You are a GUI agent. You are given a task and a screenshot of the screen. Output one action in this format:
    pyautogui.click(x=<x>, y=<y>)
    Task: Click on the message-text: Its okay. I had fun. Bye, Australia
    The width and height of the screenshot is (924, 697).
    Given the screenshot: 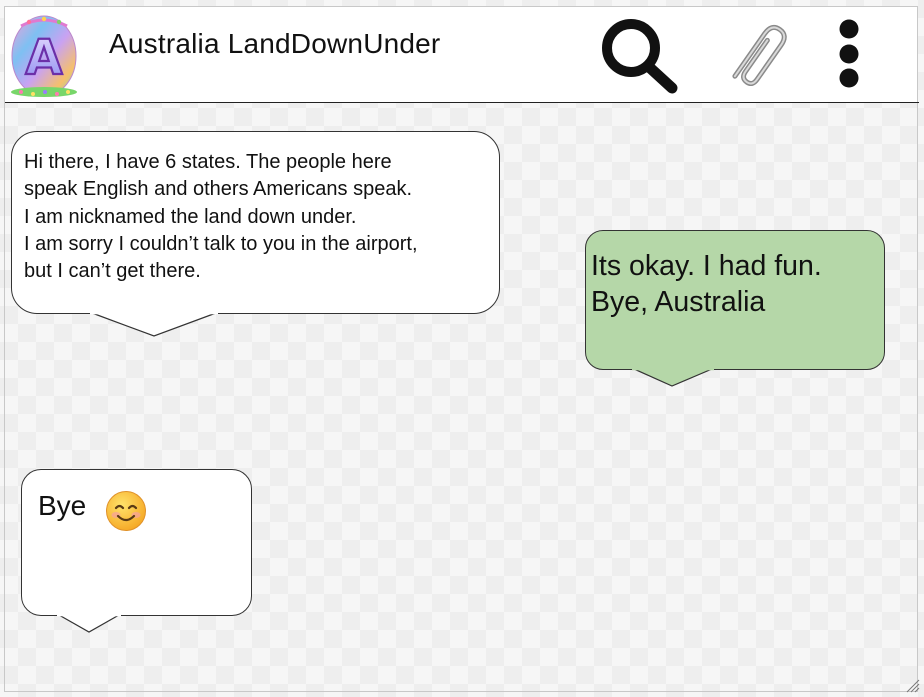 What is the action you would take?
    pyautogui.click(x=706, y=284)
    